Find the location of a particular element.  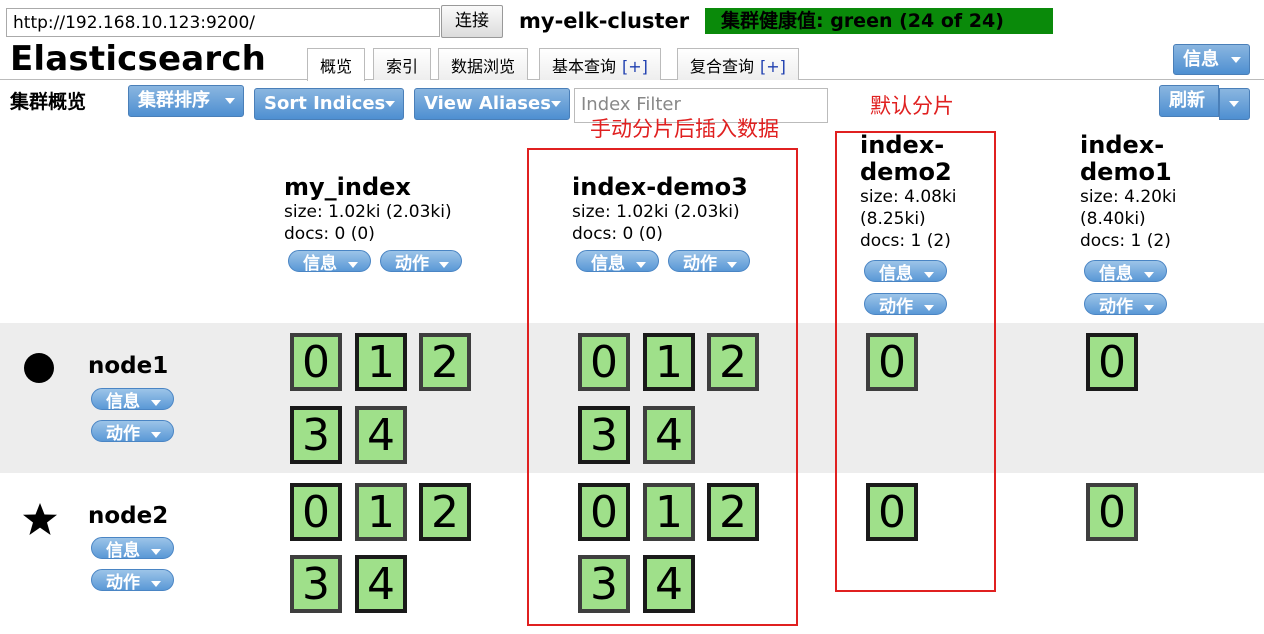

node-name: node1 is located at coordinates (128, 366).